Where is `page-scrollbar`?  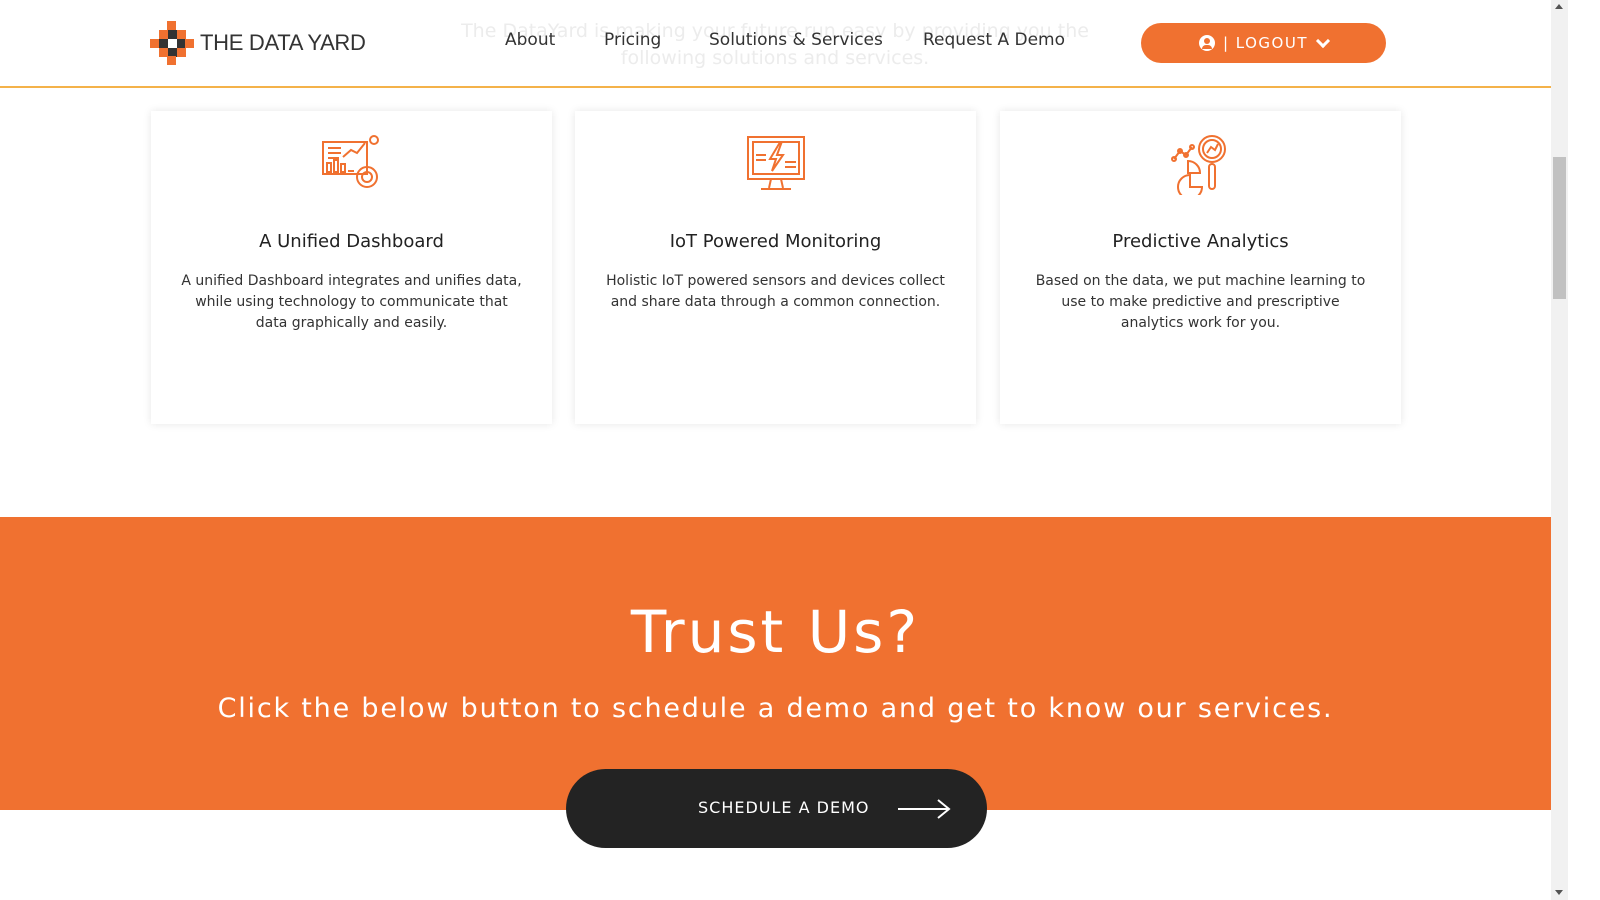 page-scrollbar is located at coordinates (1559, 450).